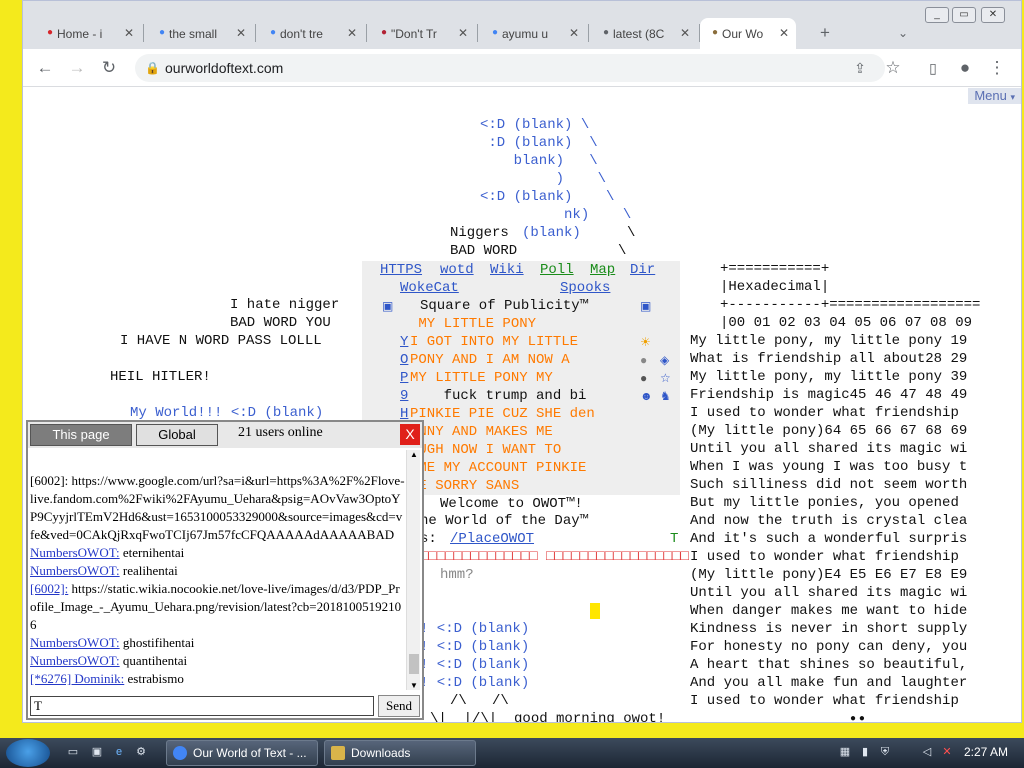 This screenshot has width=1024, height=768. I want to click on chat-message: NumbersOWOT: realihentai, so click(218, 571).